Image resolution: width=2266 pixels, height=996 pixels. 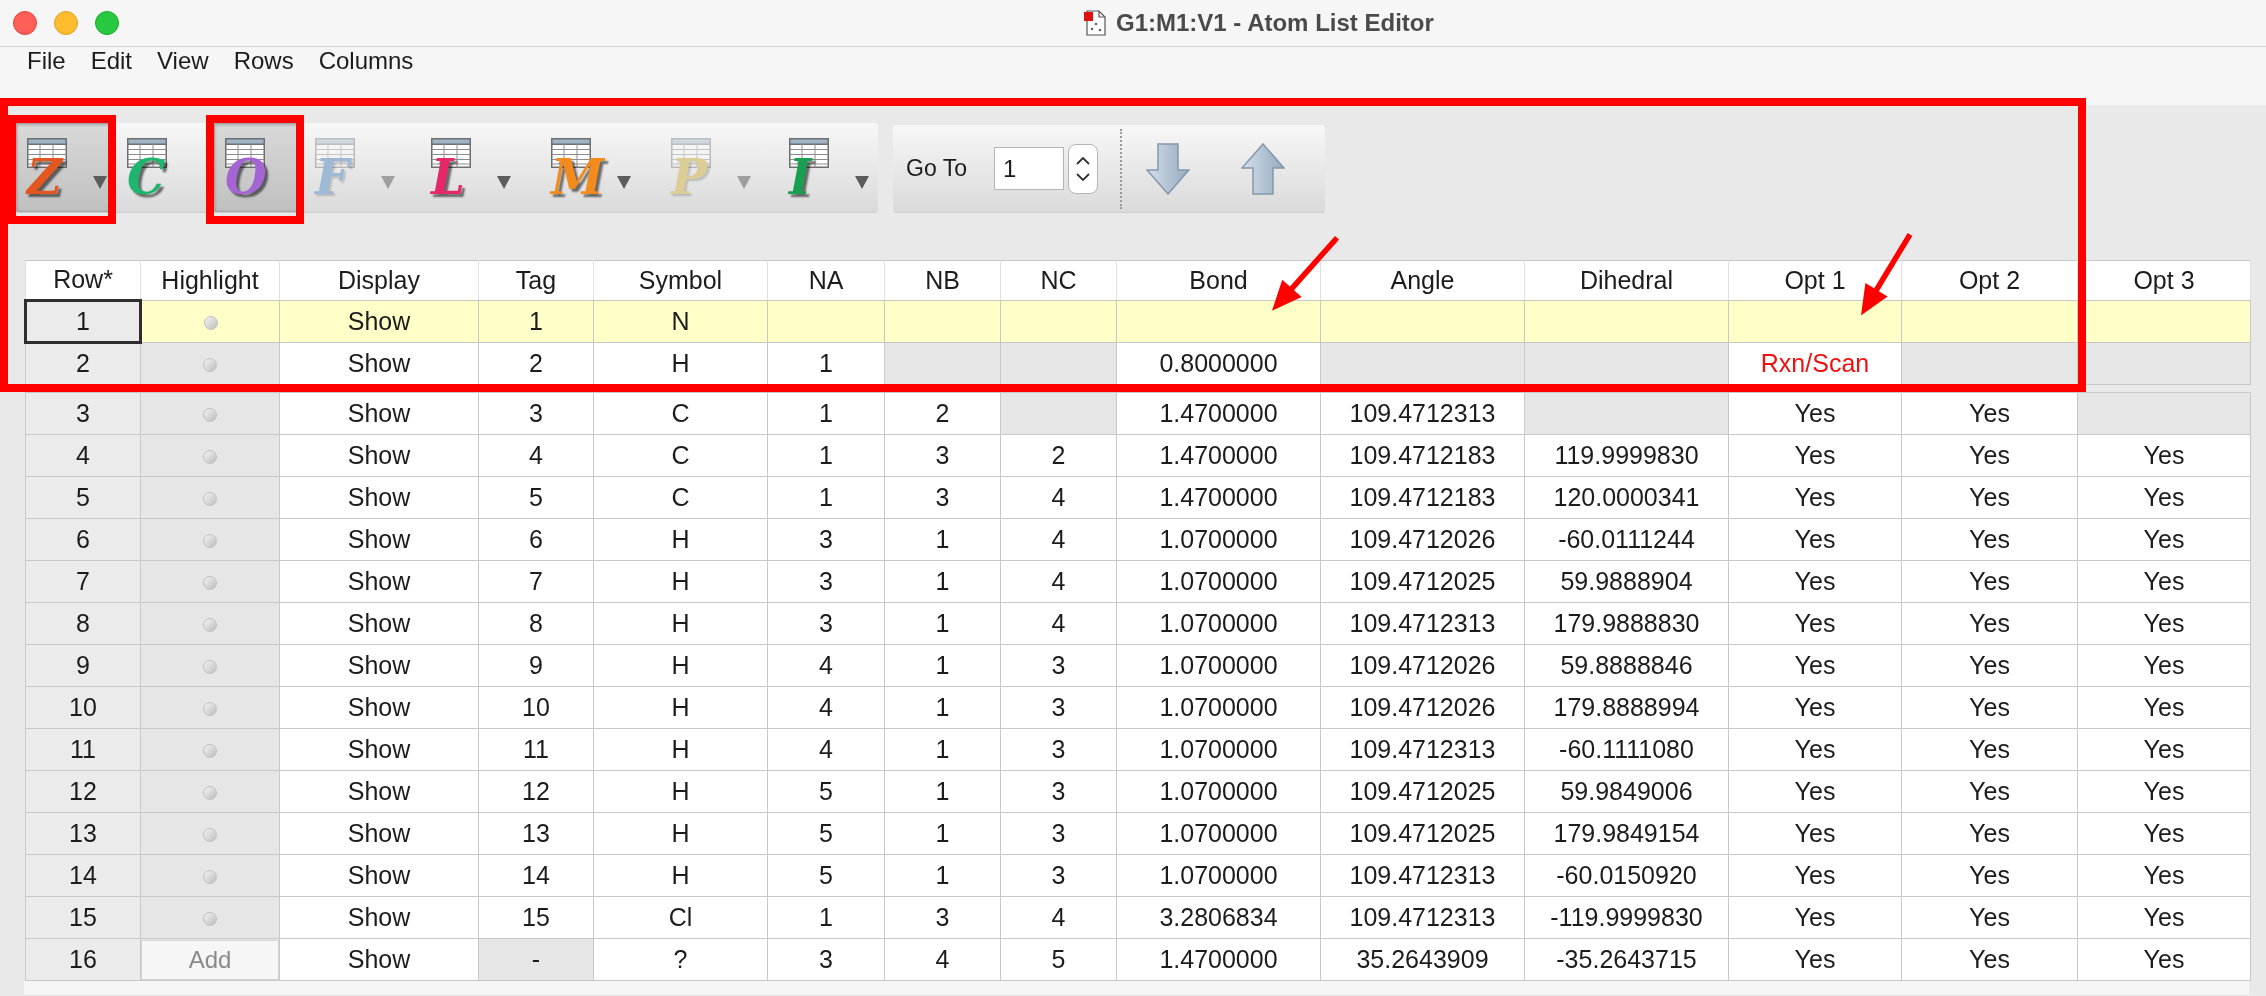 I want to click on row-number-cell: 3, so click(x=83, y=413).